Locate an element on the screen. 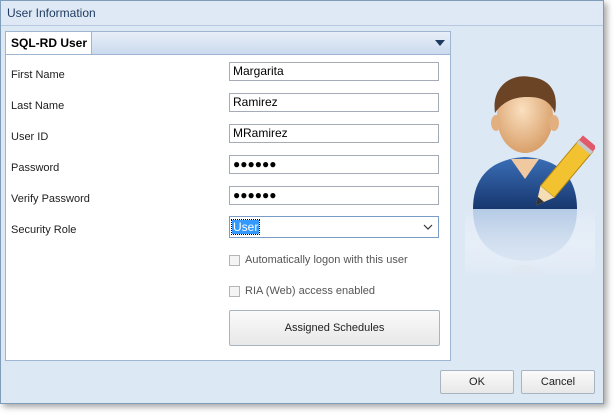  password-field: ●●●●●● is located at coordinates (334, 164).